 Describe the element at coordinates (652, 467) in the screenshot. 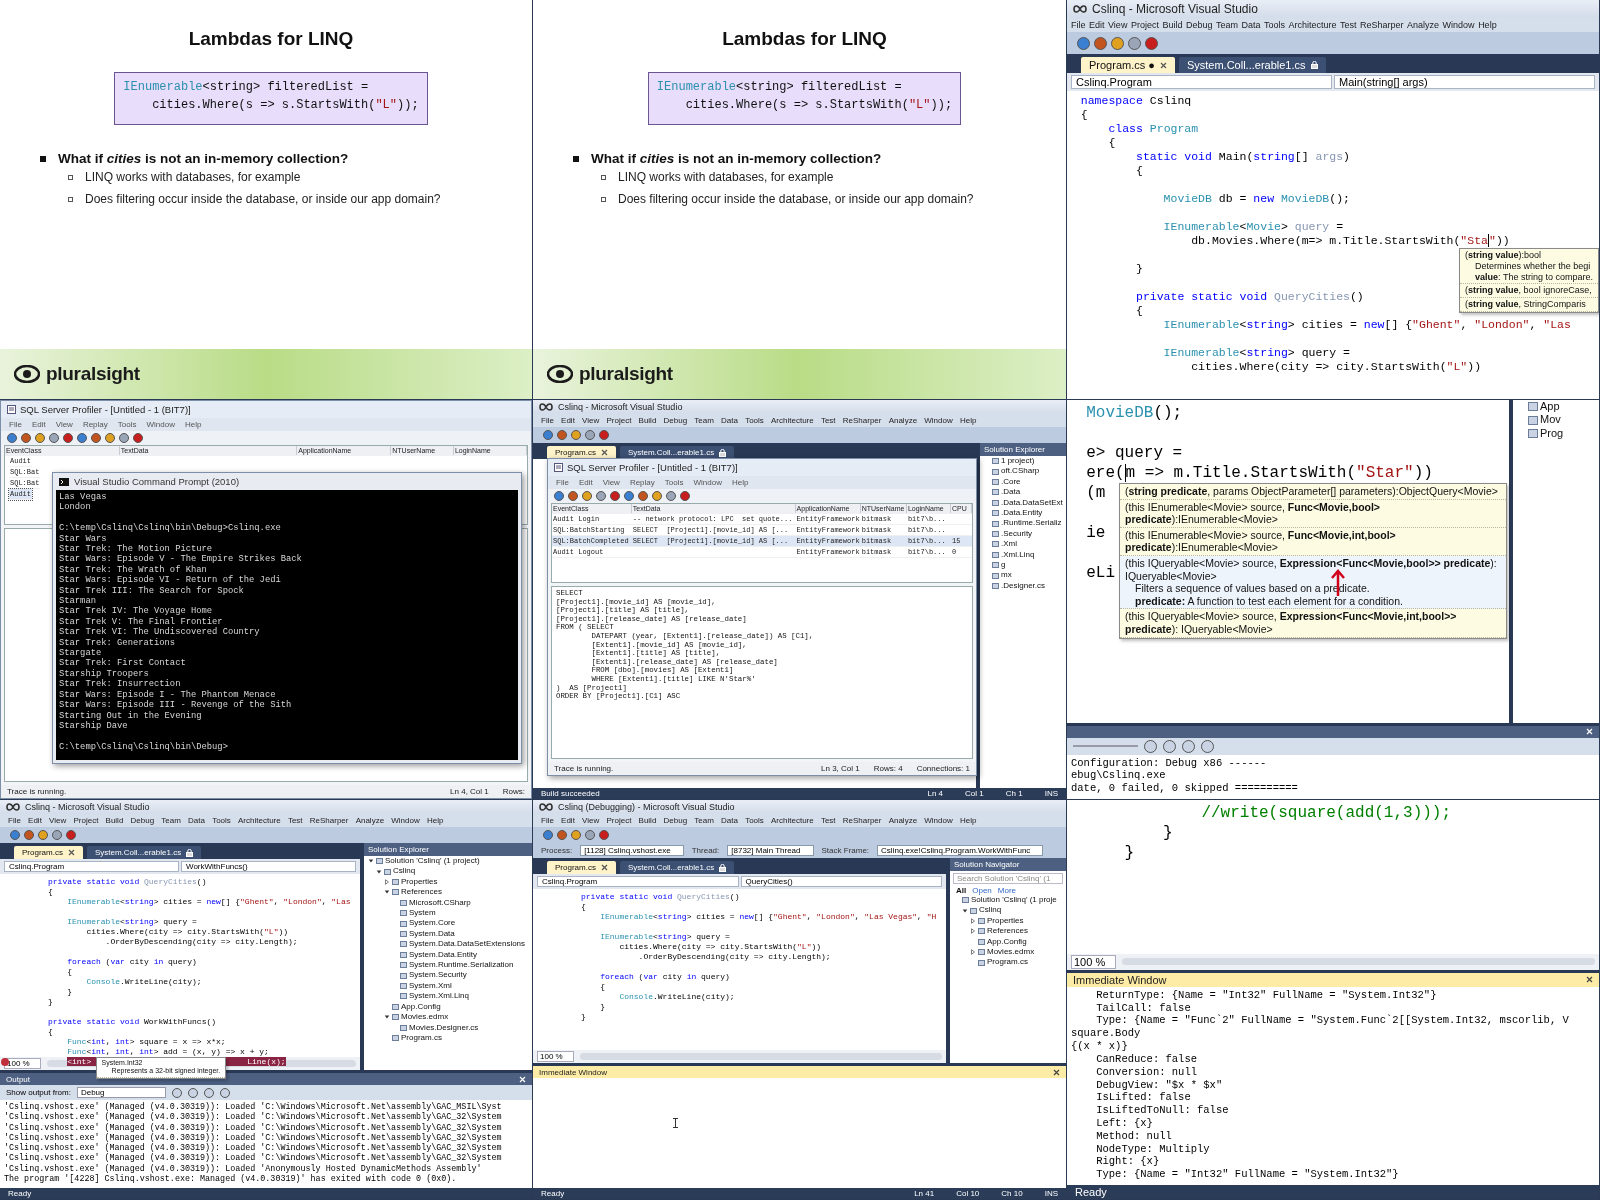

I see `window-title: SQL Server Profiler - [Untitled - 1 (BIT7)]` at that location.